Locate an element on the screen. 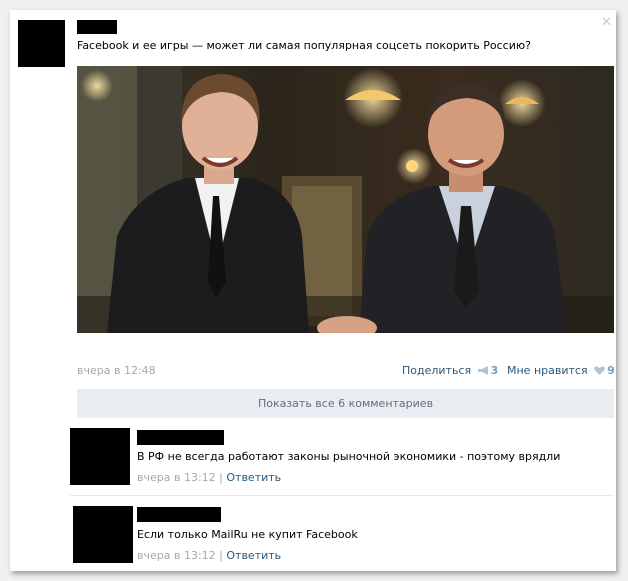 The height and width of the screenshot is (581, 628). show-all-comments-button: Показать все 6 комментариев is located at coordinates (345, 403).